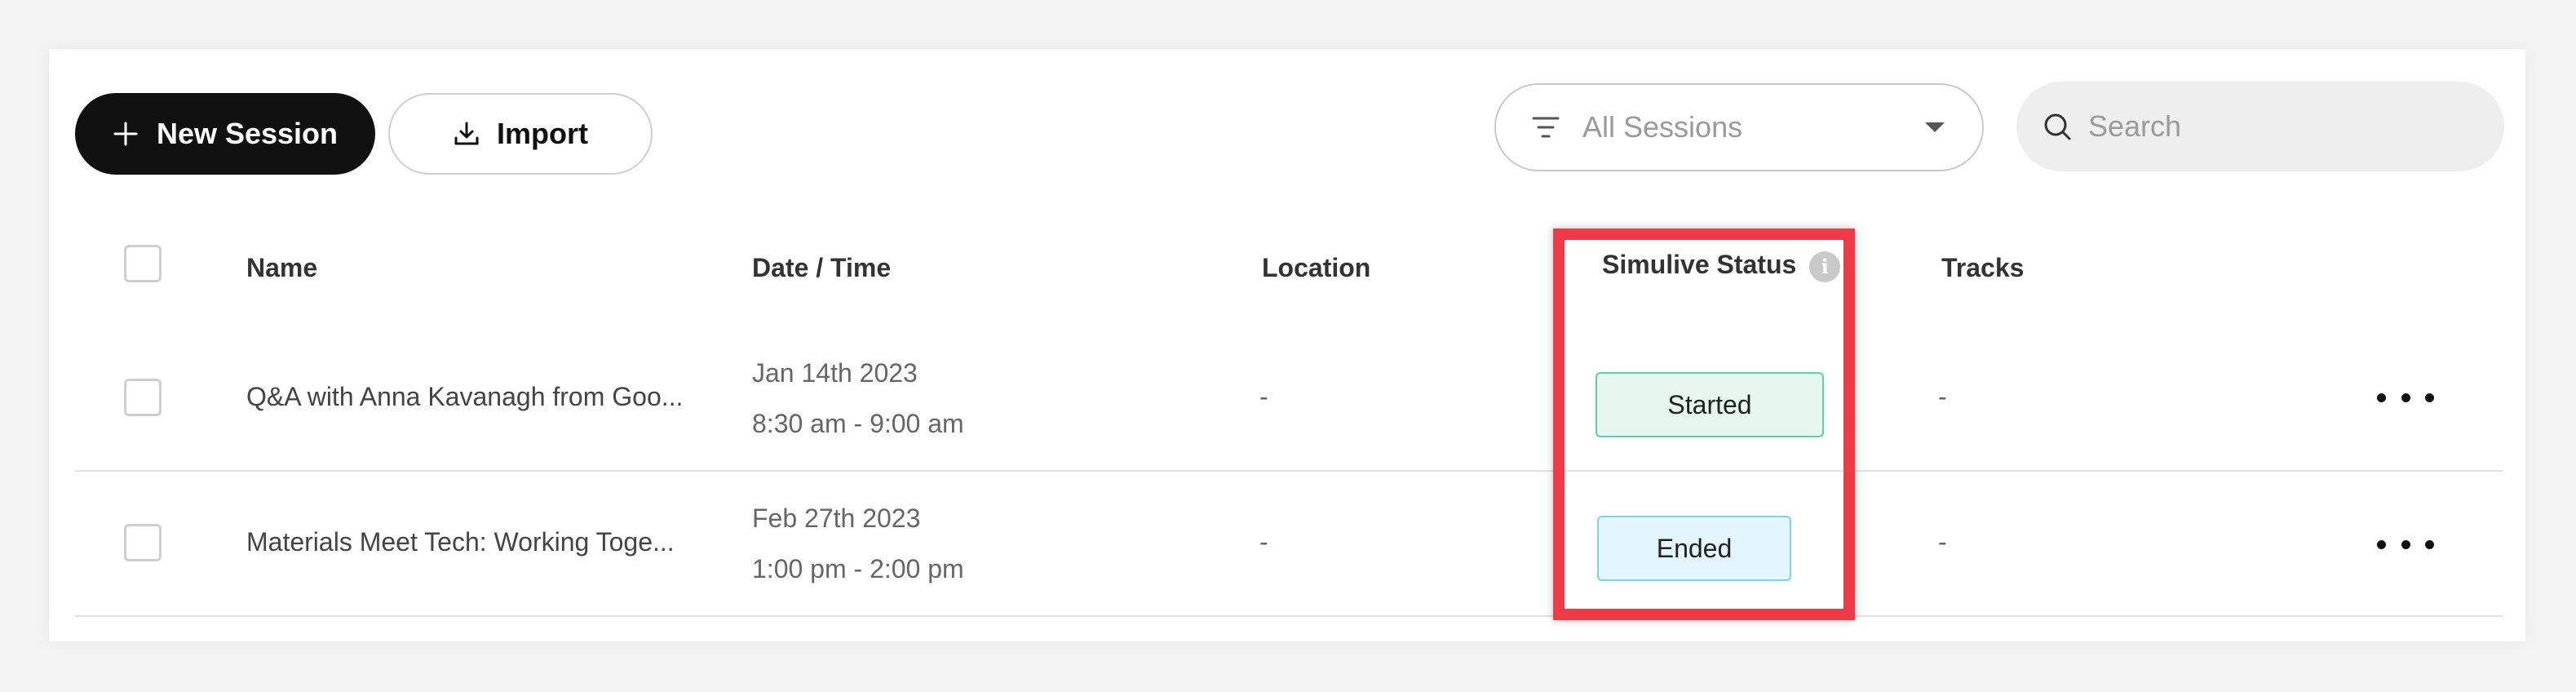  Describe the element at coordinates (2057, 127) in the screenshot. I see `search-icon` at that location.